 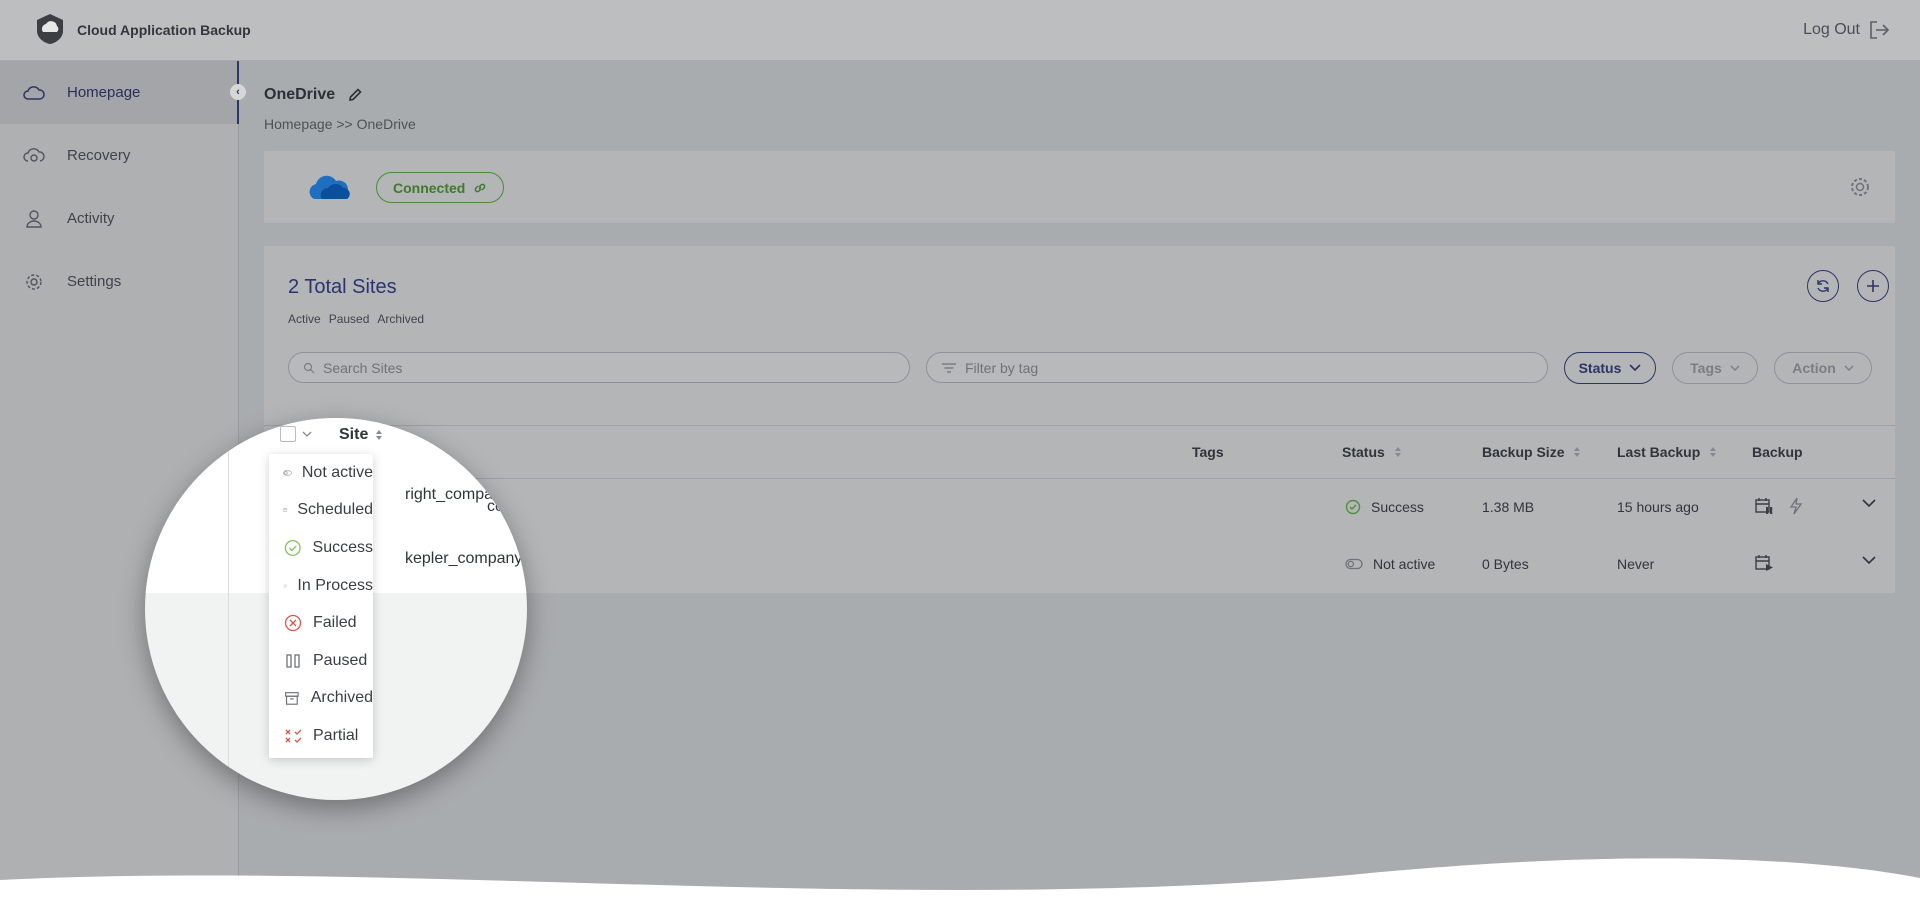 What do you see at coordinates (293, 623) in the screenshot?
I see `x-circle-icon` at bounding box center [293, 623].